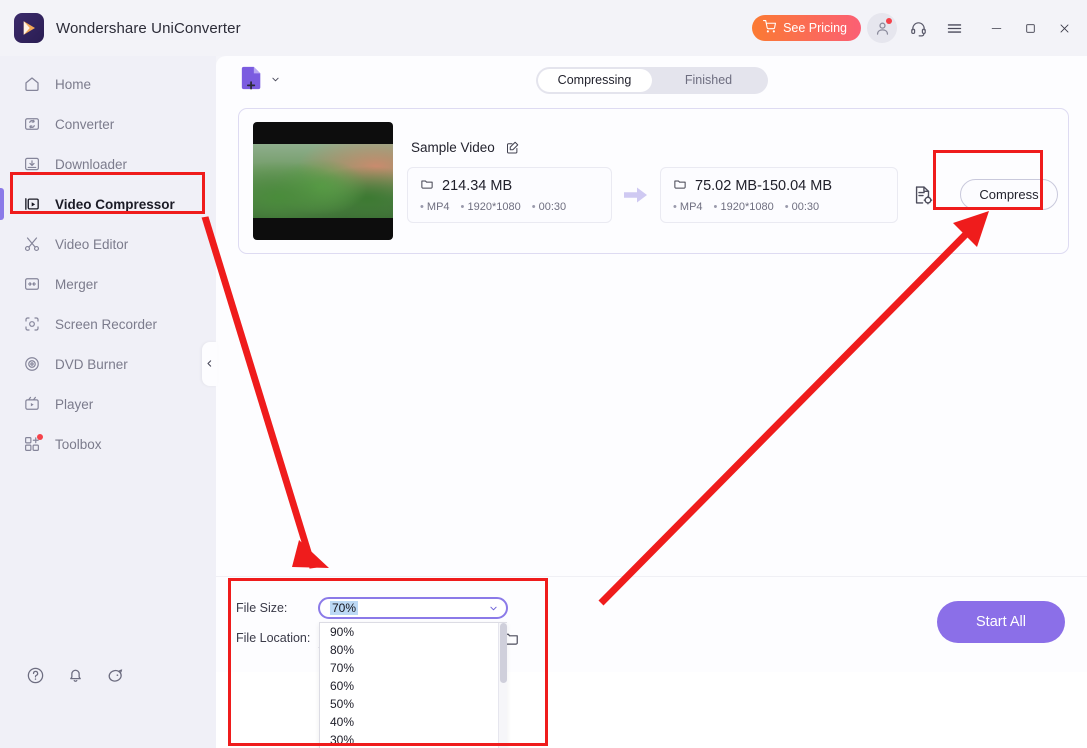  I want to click on scissors-icon, so click(31, 244).